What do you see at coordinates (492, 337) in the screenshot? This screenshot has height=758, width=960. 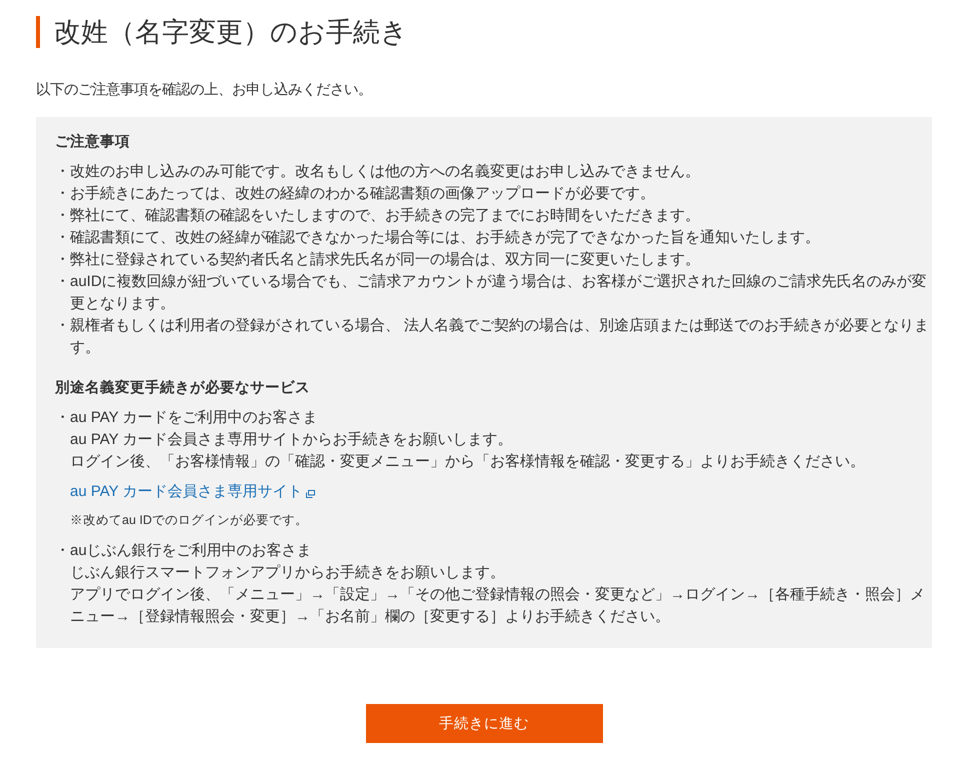 I see `notice-item: ・親権者もしくは利用者の登録がされている場合、 法人名義でご契約の場合は、別途店頭または郵送でのお手続きが必要となります。` at bounding box center [492, 337].